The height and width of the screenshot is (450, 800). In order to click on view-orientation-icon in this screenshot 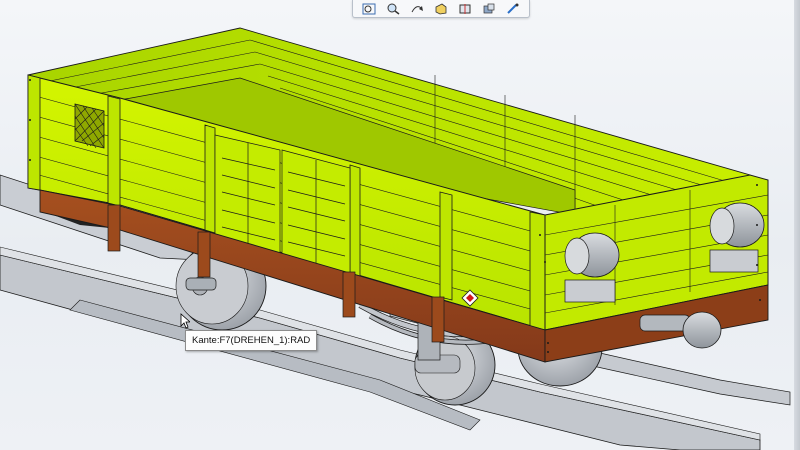, I will do `click(441, 8)`.